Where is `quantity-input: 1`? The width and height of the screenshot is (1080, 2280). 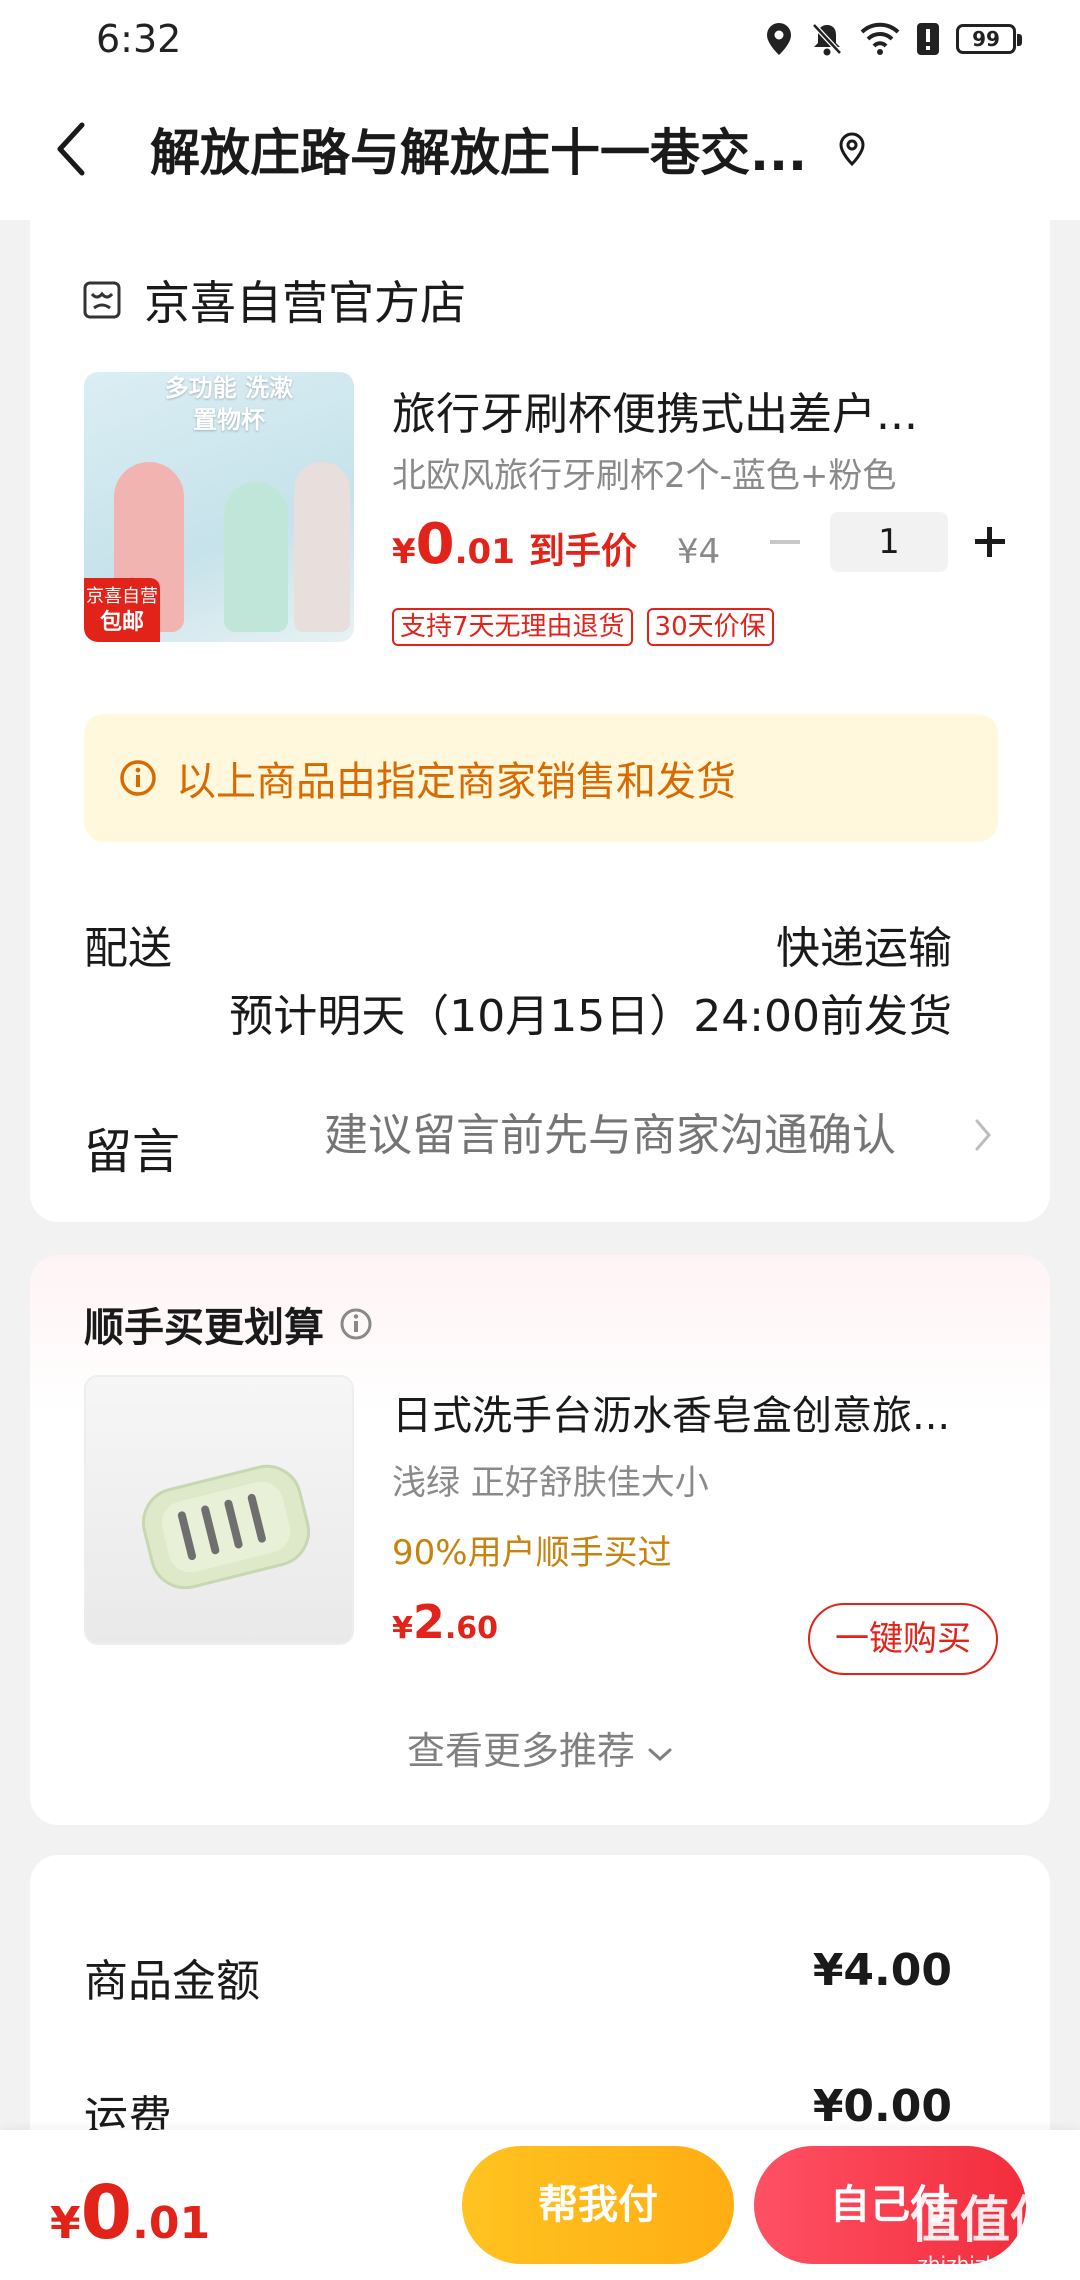
quantity-input: 1 is located at coordinates (889, 542).